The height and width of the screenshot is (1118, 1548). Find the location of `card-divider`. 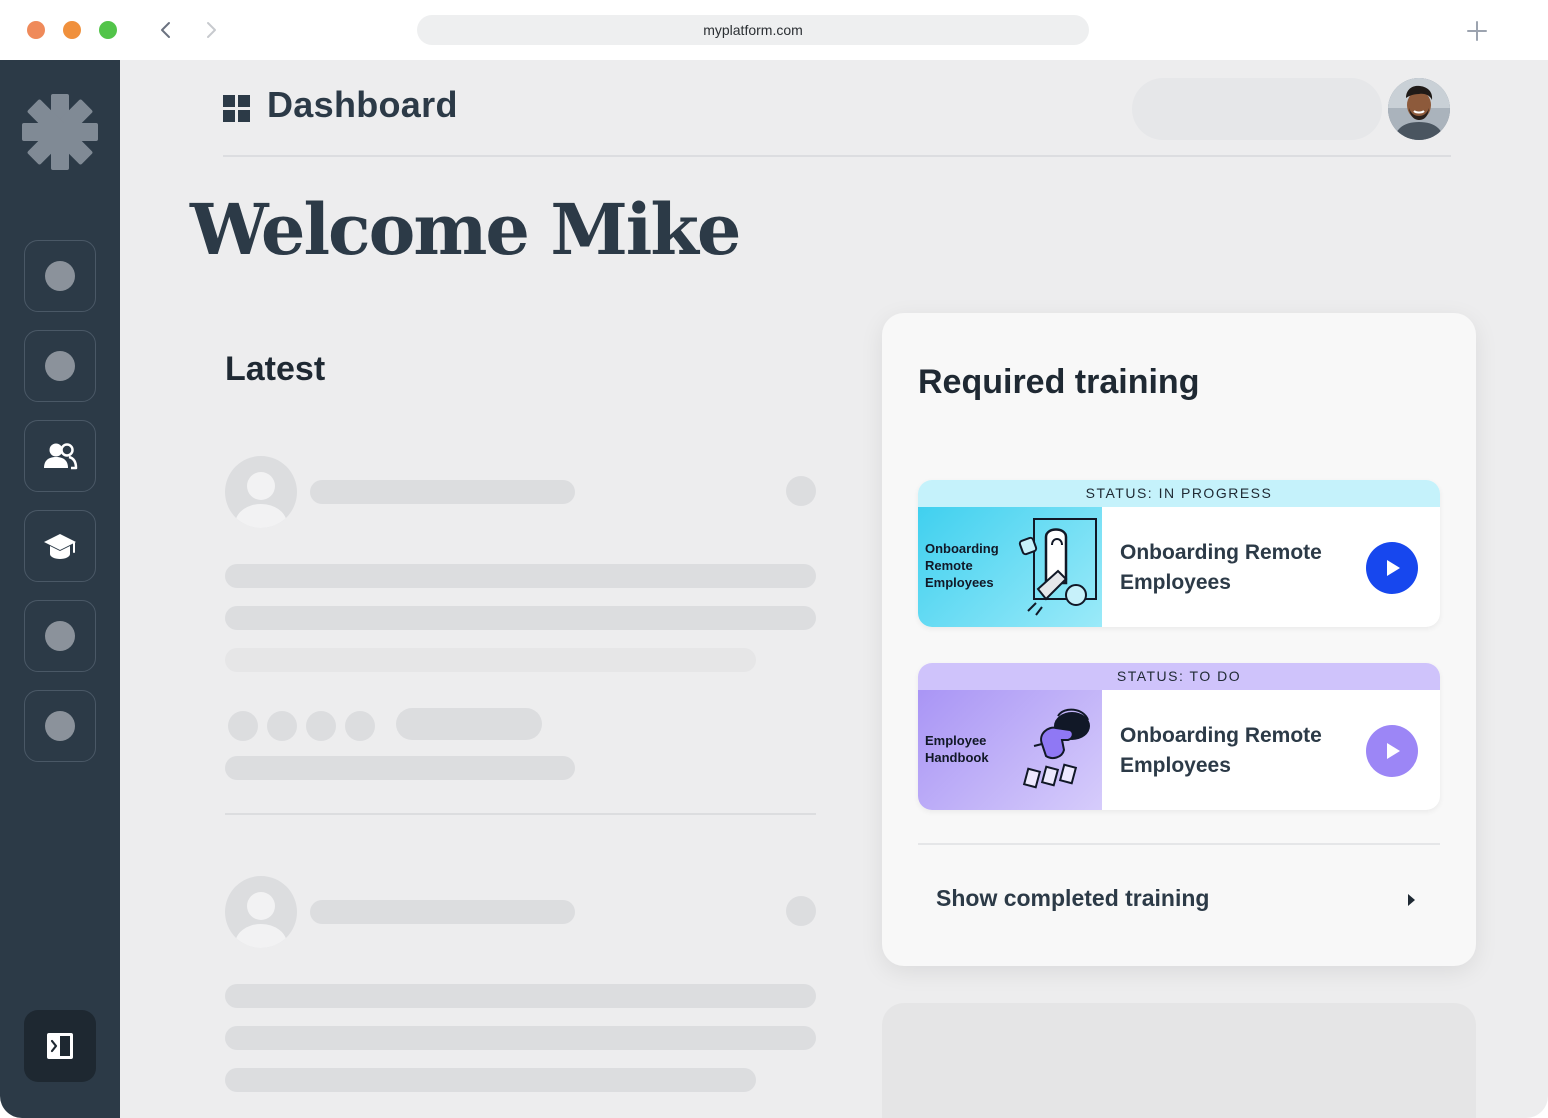

card-divider is located at coordinates (1179, 844).